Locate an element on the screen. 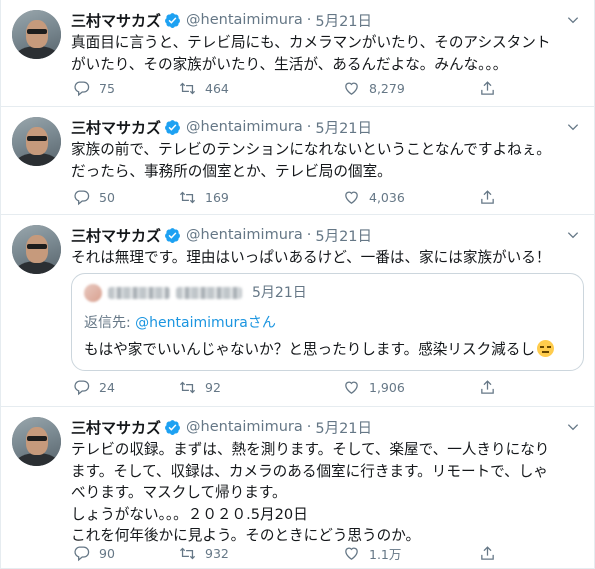 Image resolution: width=595 pixels, height=569 pixels. quoted-avatar-blurred is located at coordinates (93, 293).